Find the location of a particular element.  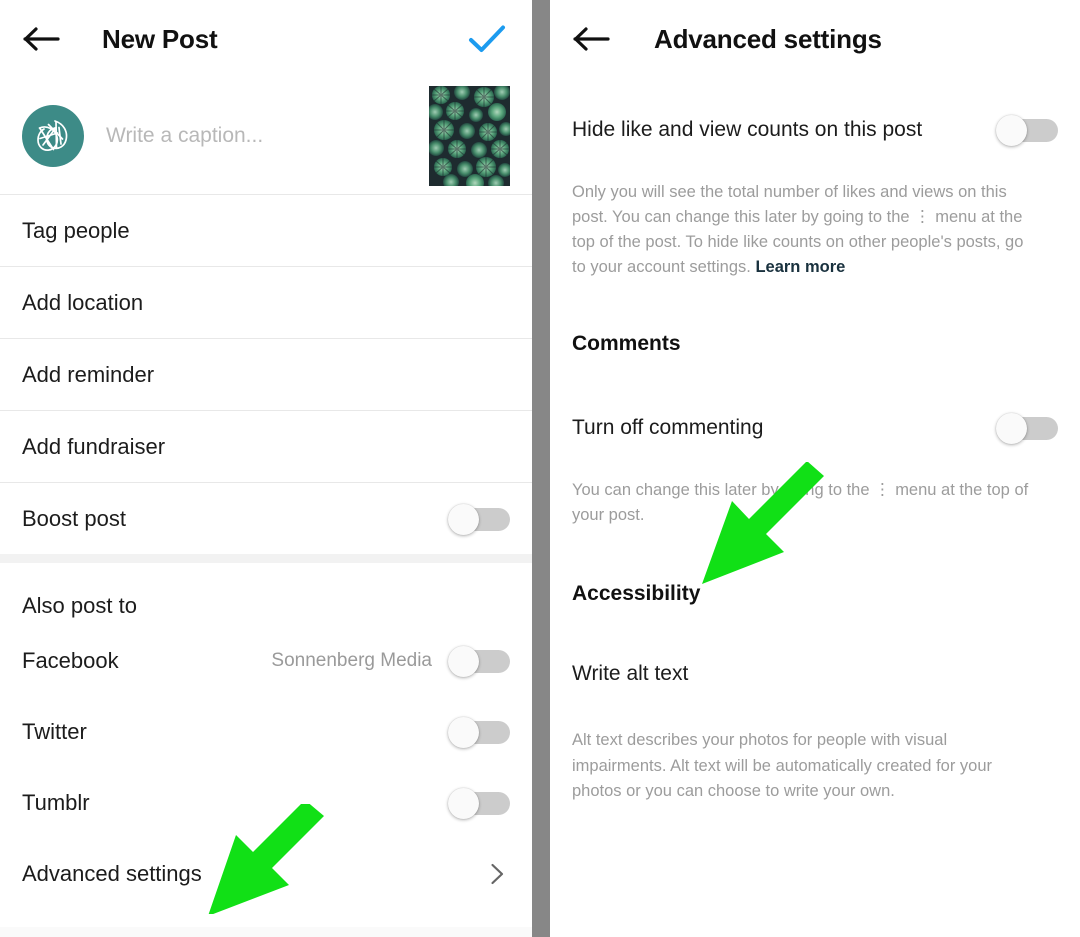

list-item-label: Add location is located at coordinates (83, 302).